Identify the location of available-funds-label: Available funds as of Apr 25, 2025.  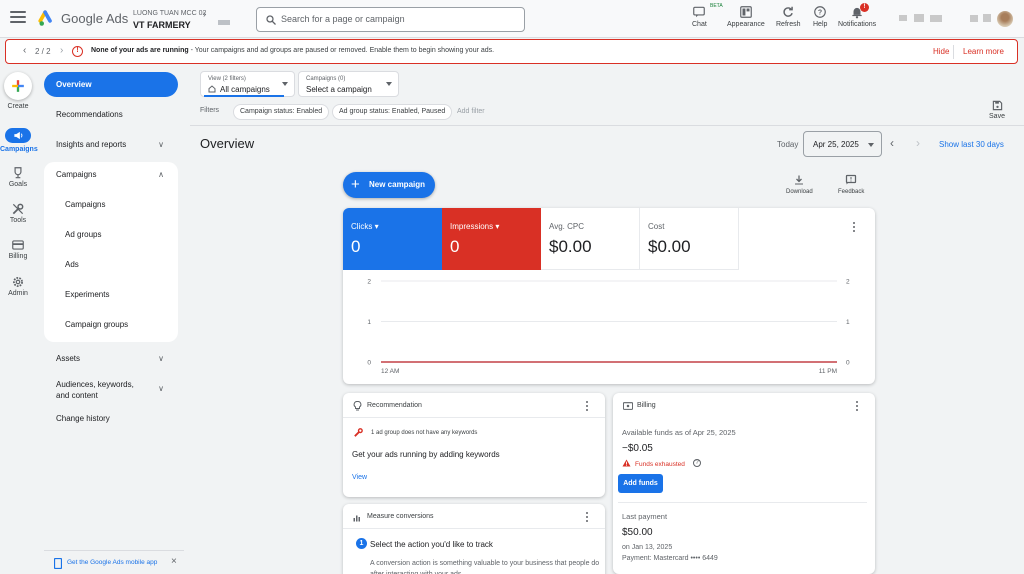
(679, 432).